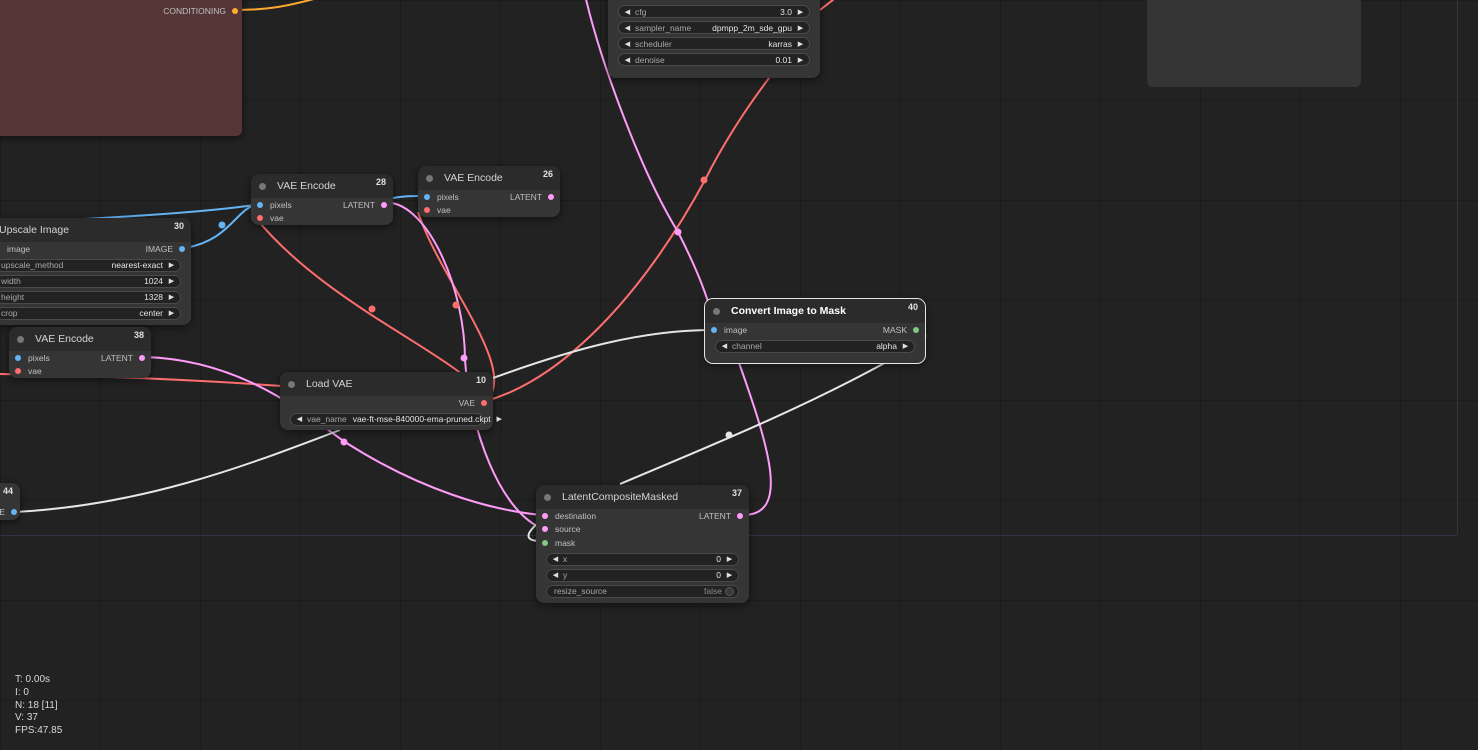 Image resolution: width=1478 pixels, height=750 pixels. I want to click on image-output: IMAGE, so click(165, 249).